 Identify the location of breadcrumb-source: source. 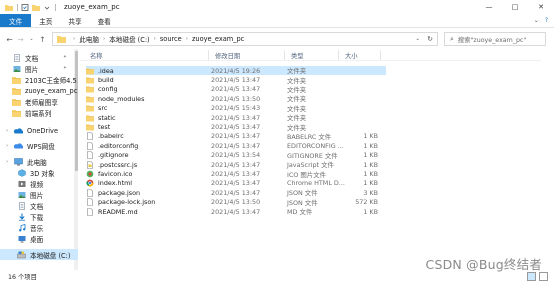
(171, 39).